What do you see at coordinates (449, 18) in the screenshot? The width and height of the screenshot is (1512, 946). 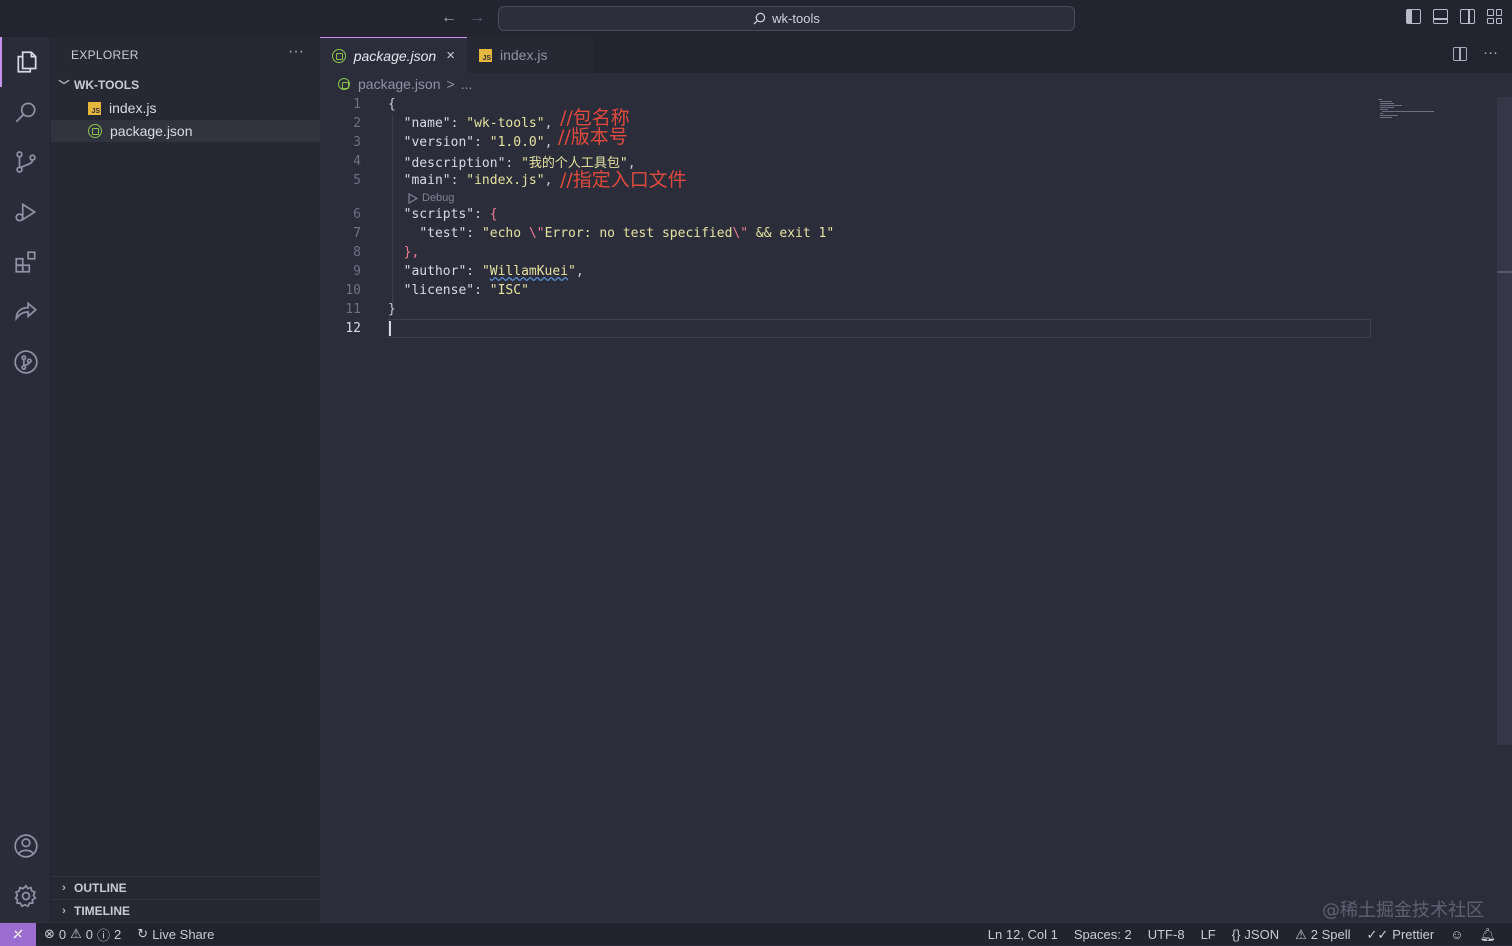 I see `back-arrow-icon: ←` at bounding box center [449, 18].